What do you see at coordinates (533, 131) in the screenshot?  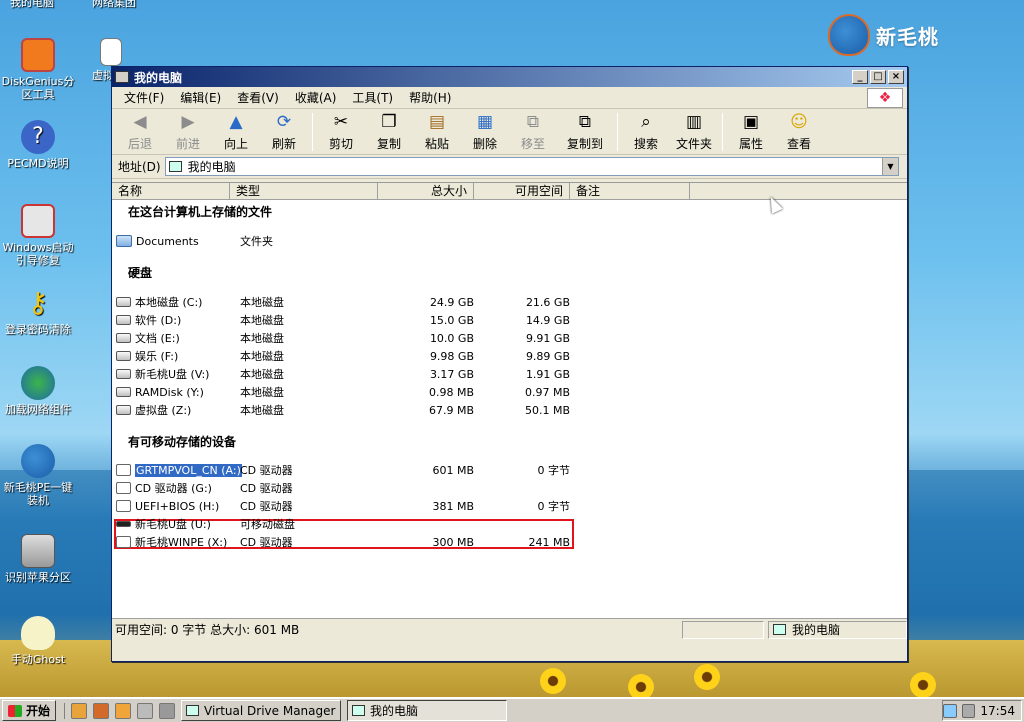 I see `move-to-button: ⧉ 移至` at bounding box center [533, 131].